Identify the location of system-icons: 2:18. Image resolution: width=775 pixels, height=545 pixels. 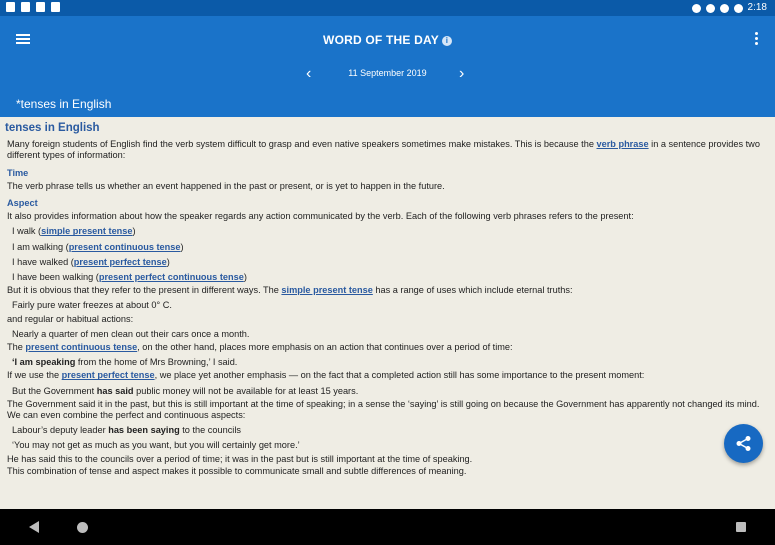
(729, 8).